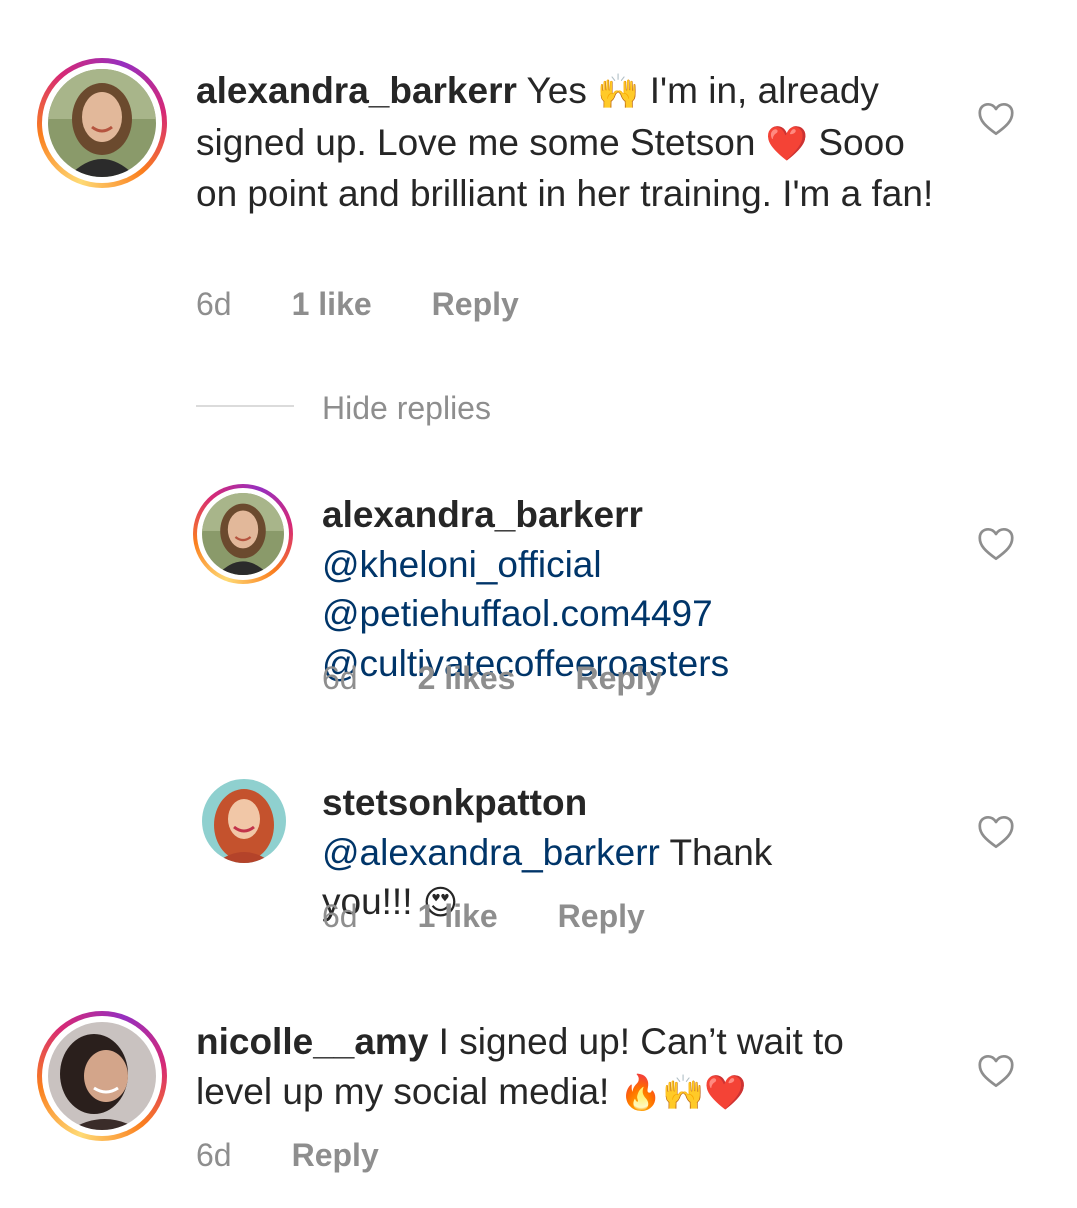  What do you see at coordinates (454, 802) in the screenshot?
I see `username: stetsonkpatton` at bounding box center [454, 802].